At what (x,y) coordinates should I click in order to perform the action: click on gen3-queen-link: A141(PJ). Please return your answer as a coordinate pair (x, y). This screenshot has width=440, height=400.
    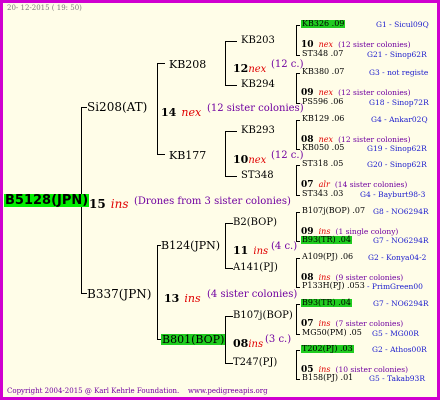
    Looking at the image, I should click on (255, 268).